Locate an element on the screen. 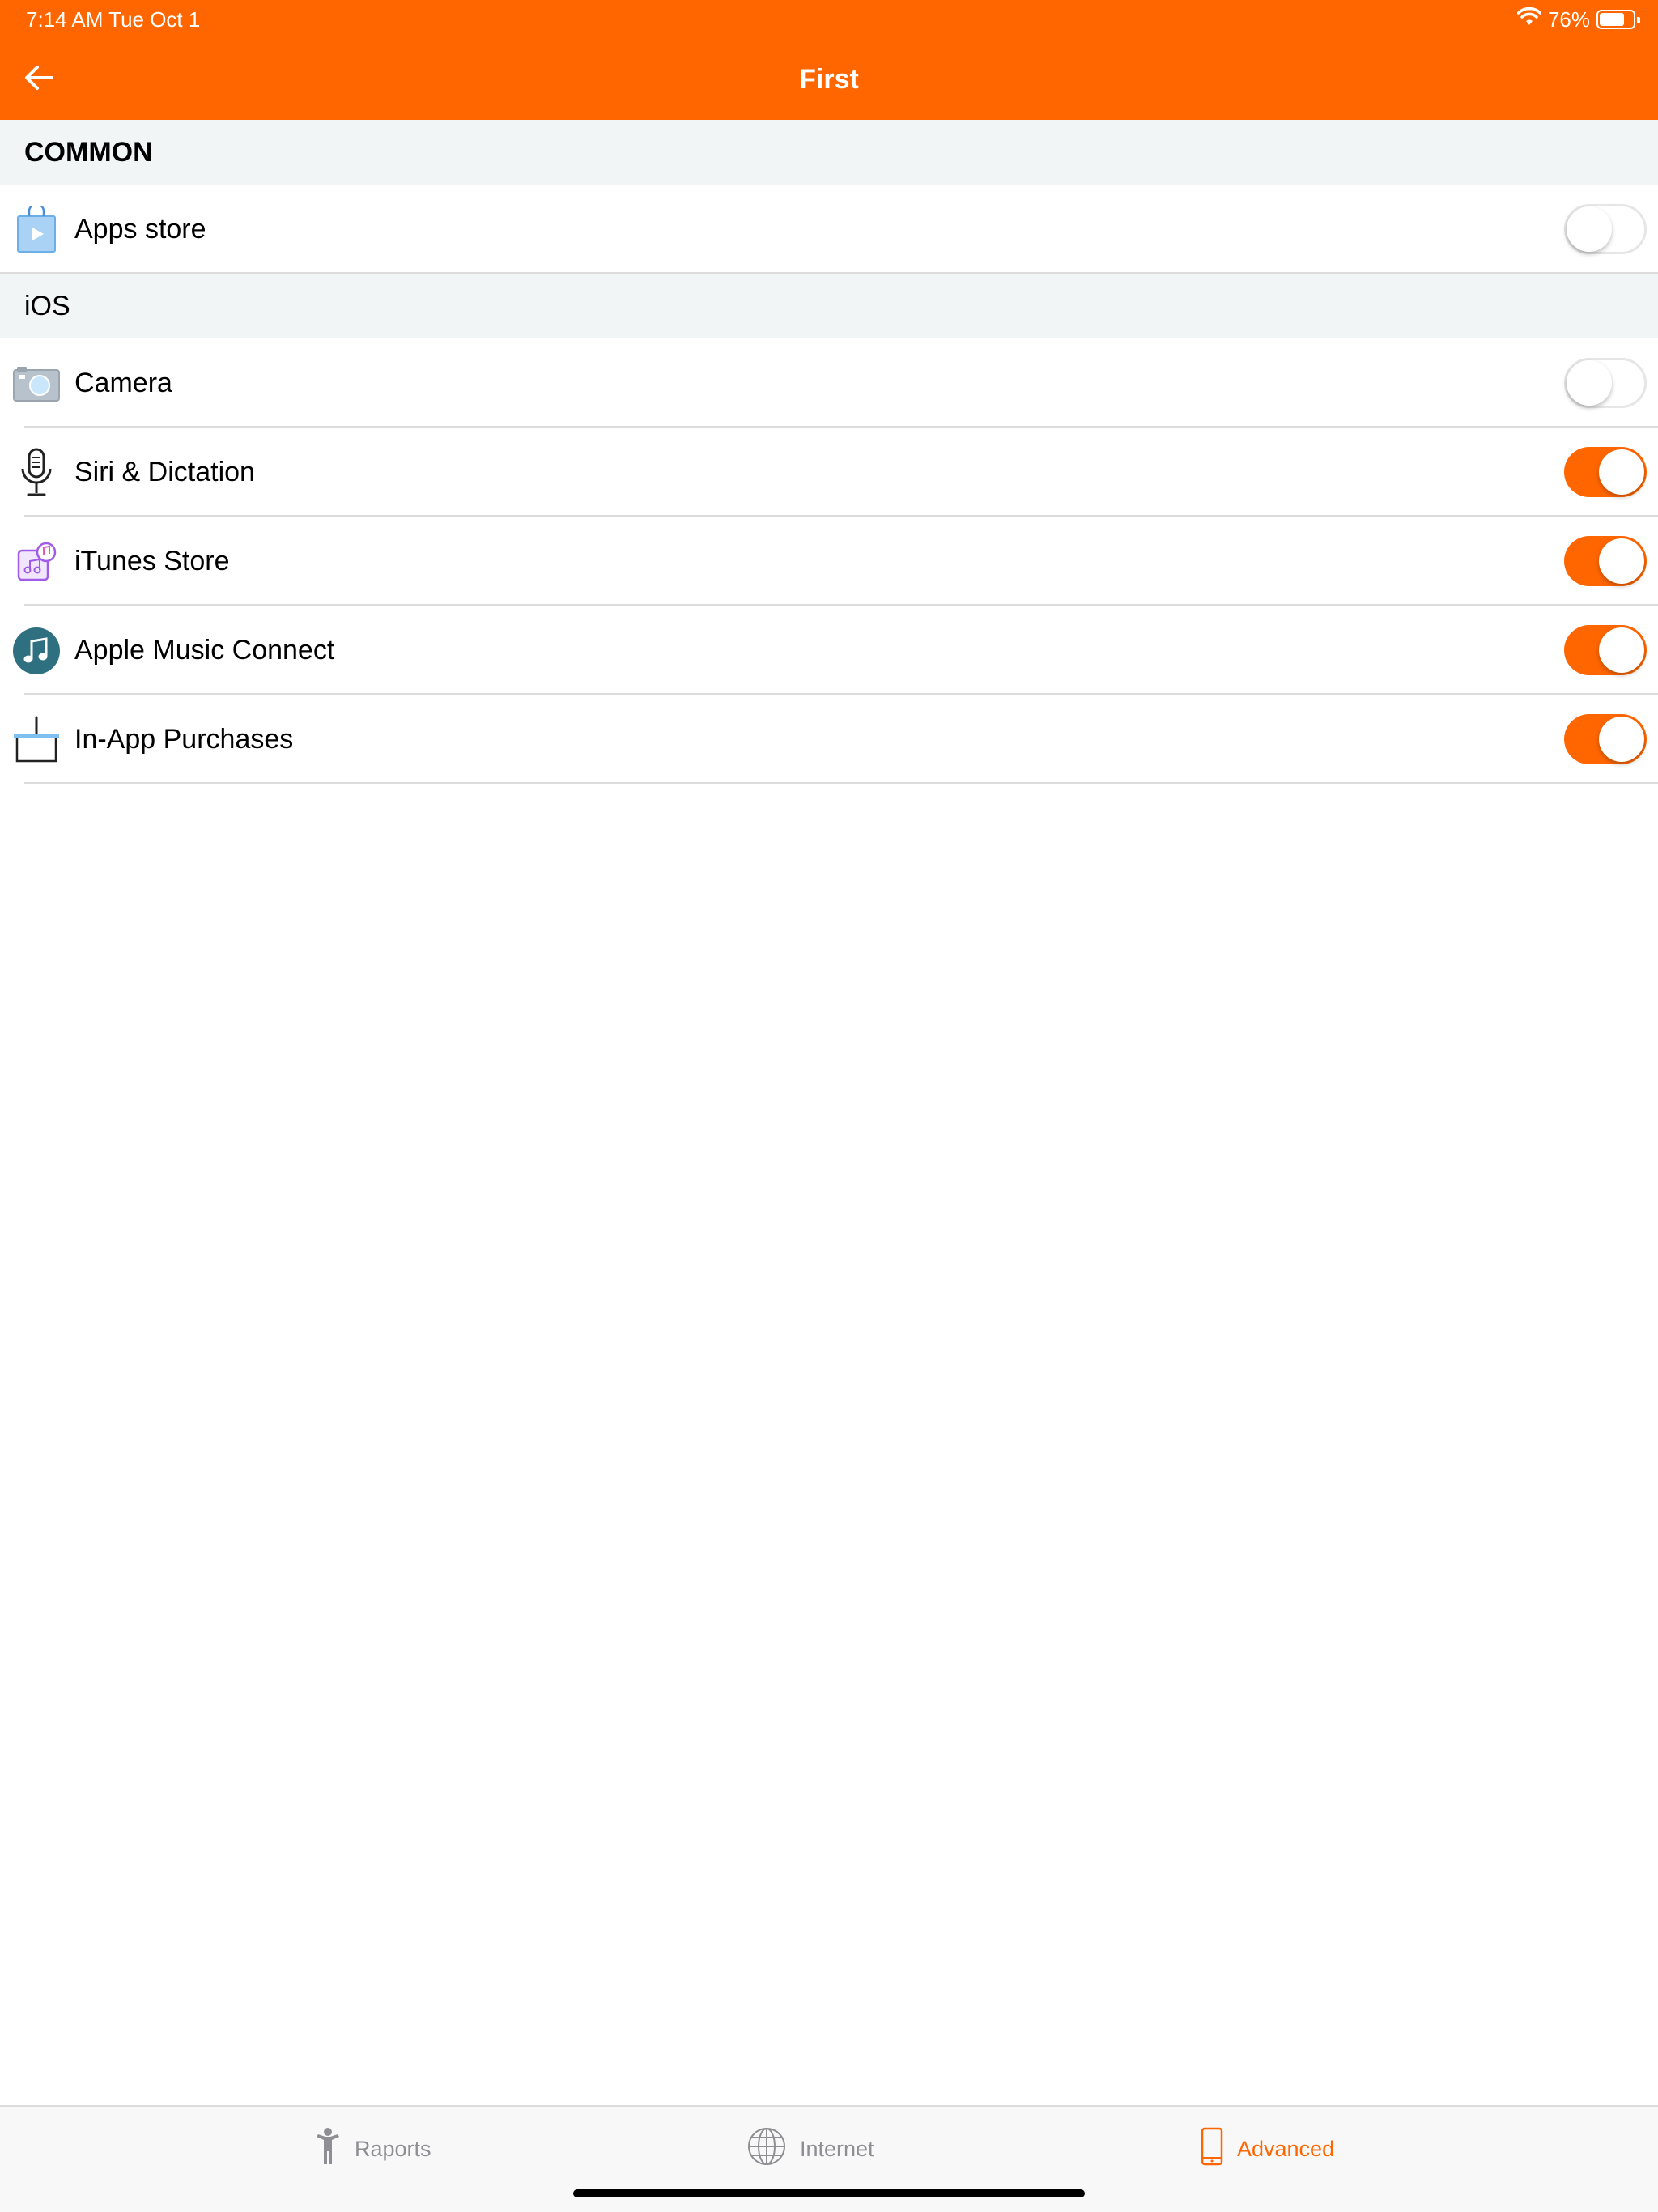  apps-store-toggle is located at coordinates (1605, 229).